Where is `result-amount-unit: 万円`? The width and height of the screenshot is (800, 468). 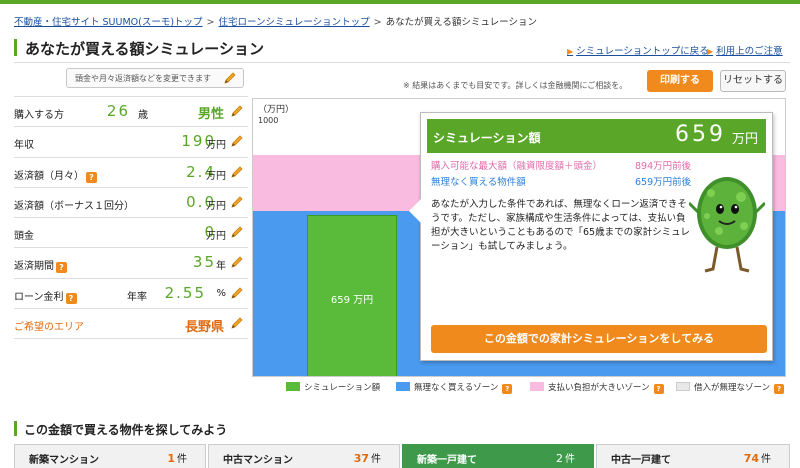
result-amount-unit: 万円 is located at coordinates (744, 139).